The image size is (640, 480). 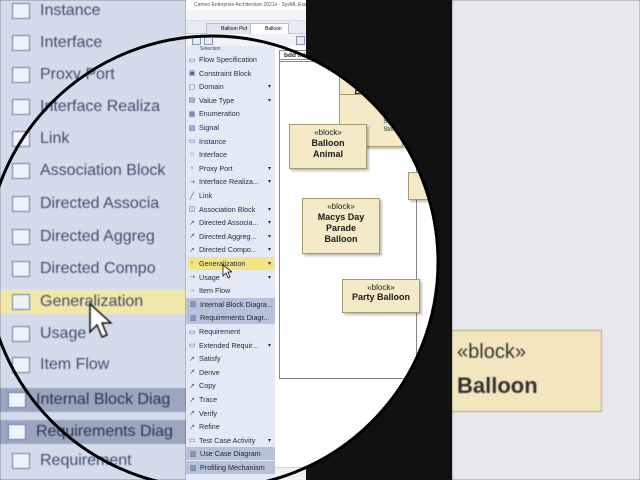 I want to click on palette-item-directed-compo: ↗ Directed Compo... ▾, so click(x=231, y=249).